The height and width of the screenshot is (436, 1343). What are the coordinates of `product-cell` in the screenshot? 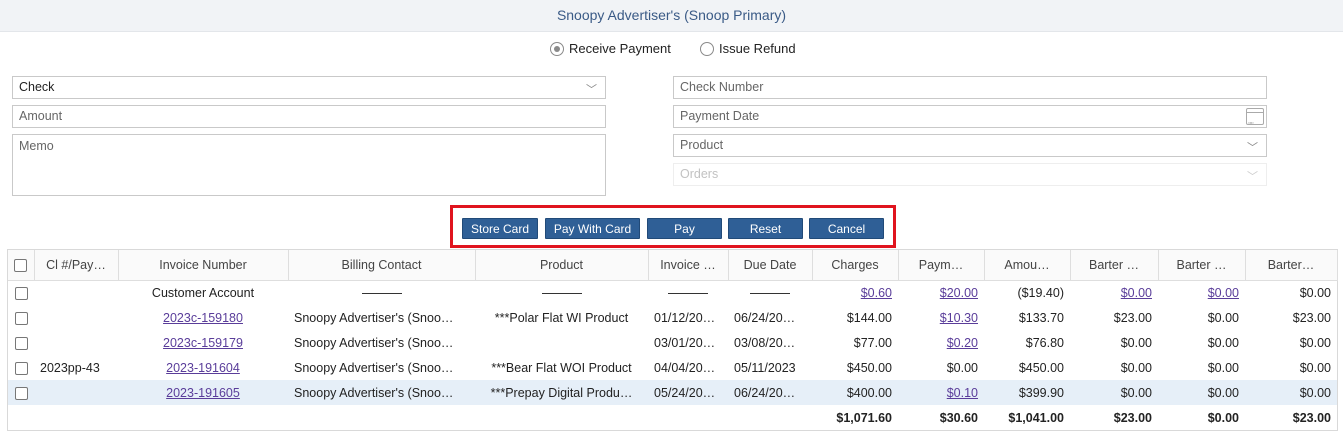 It's located at (561, 292).